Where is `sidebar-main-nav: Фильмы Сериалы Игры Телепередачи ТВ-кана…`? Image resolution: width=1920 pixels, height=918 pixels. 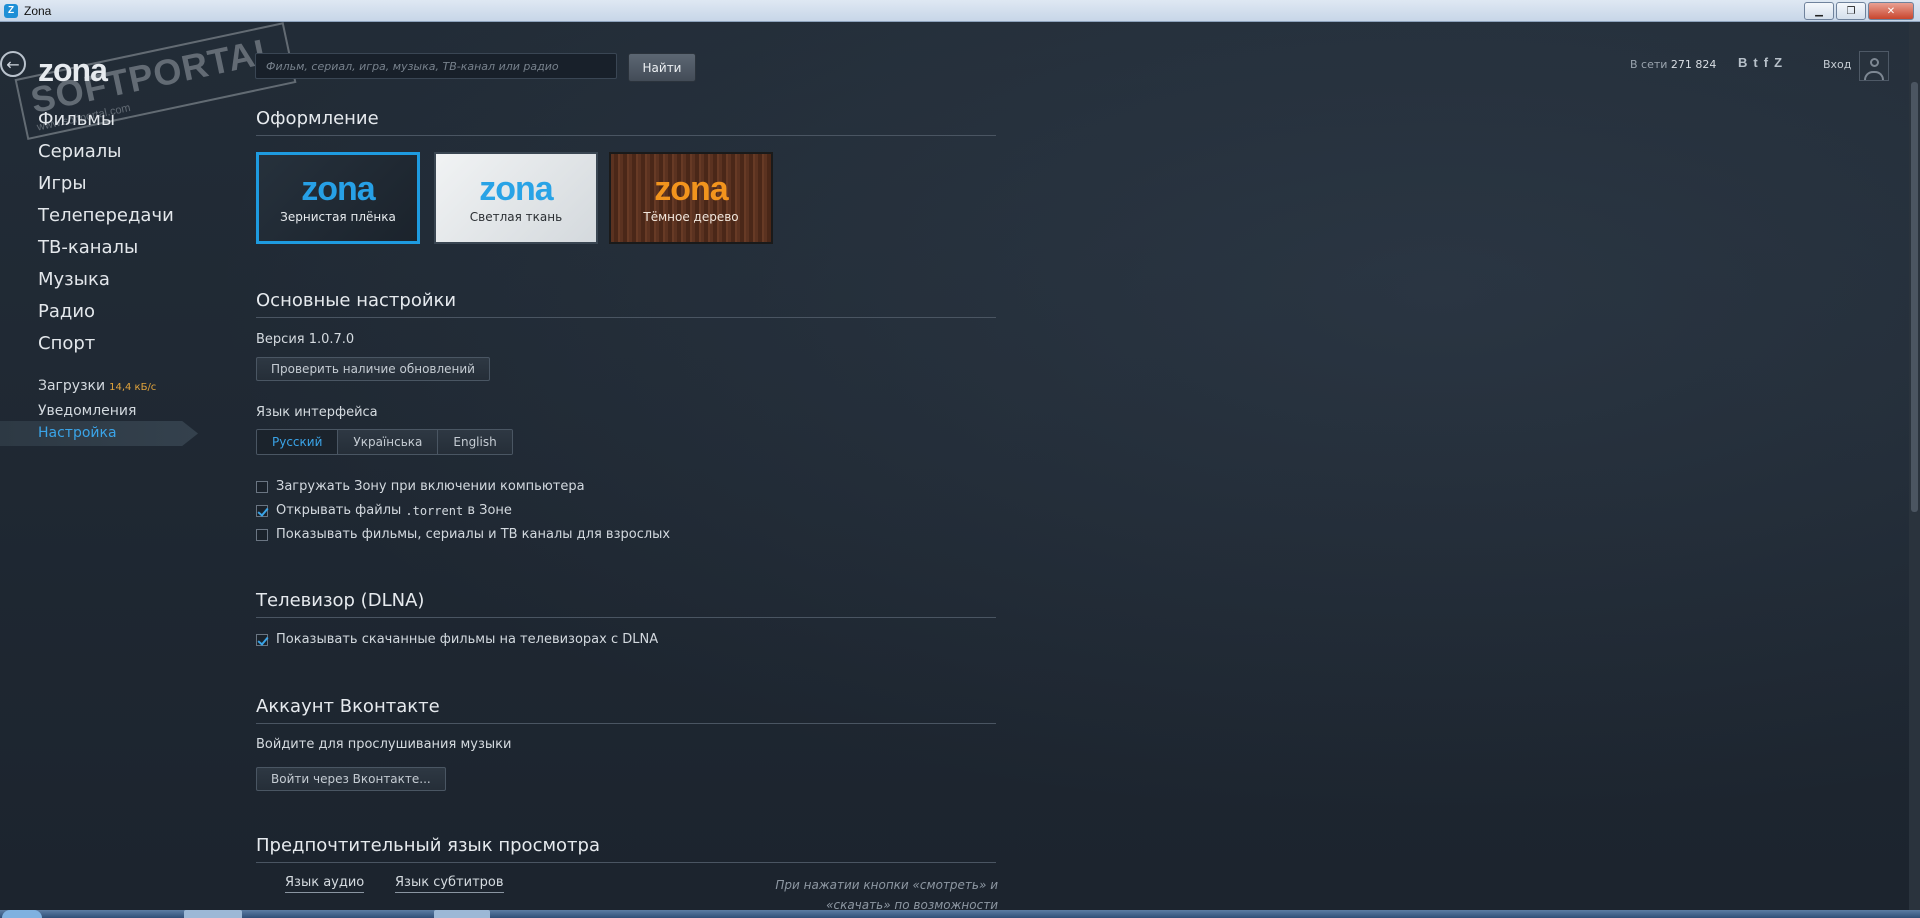
sidebar-main-nav: Фильмы Сериалы Игры Телепередачи ТВ-кана… is located at coordinates (106, 232).